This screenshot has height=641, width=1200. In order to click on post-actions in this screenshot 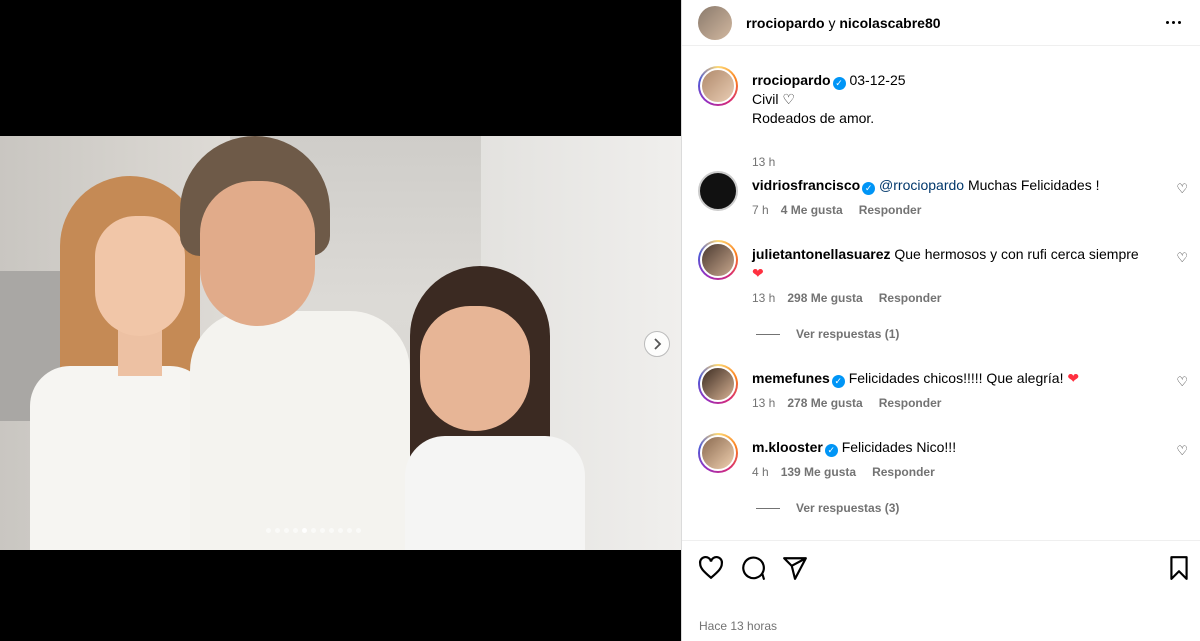, I will do `click(941, 570)`.